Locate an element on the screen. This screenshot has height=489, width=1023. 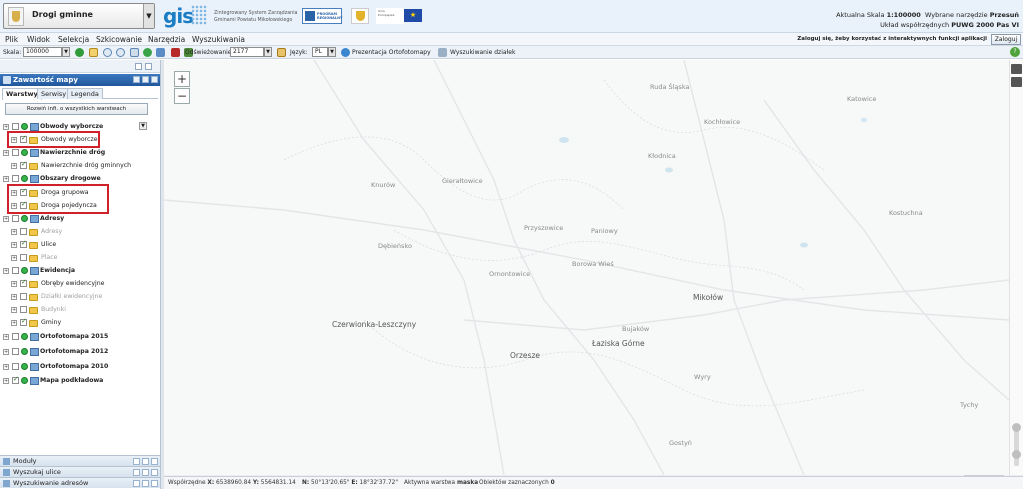
menu-widok: Widok is located at coordinates (38, 39).